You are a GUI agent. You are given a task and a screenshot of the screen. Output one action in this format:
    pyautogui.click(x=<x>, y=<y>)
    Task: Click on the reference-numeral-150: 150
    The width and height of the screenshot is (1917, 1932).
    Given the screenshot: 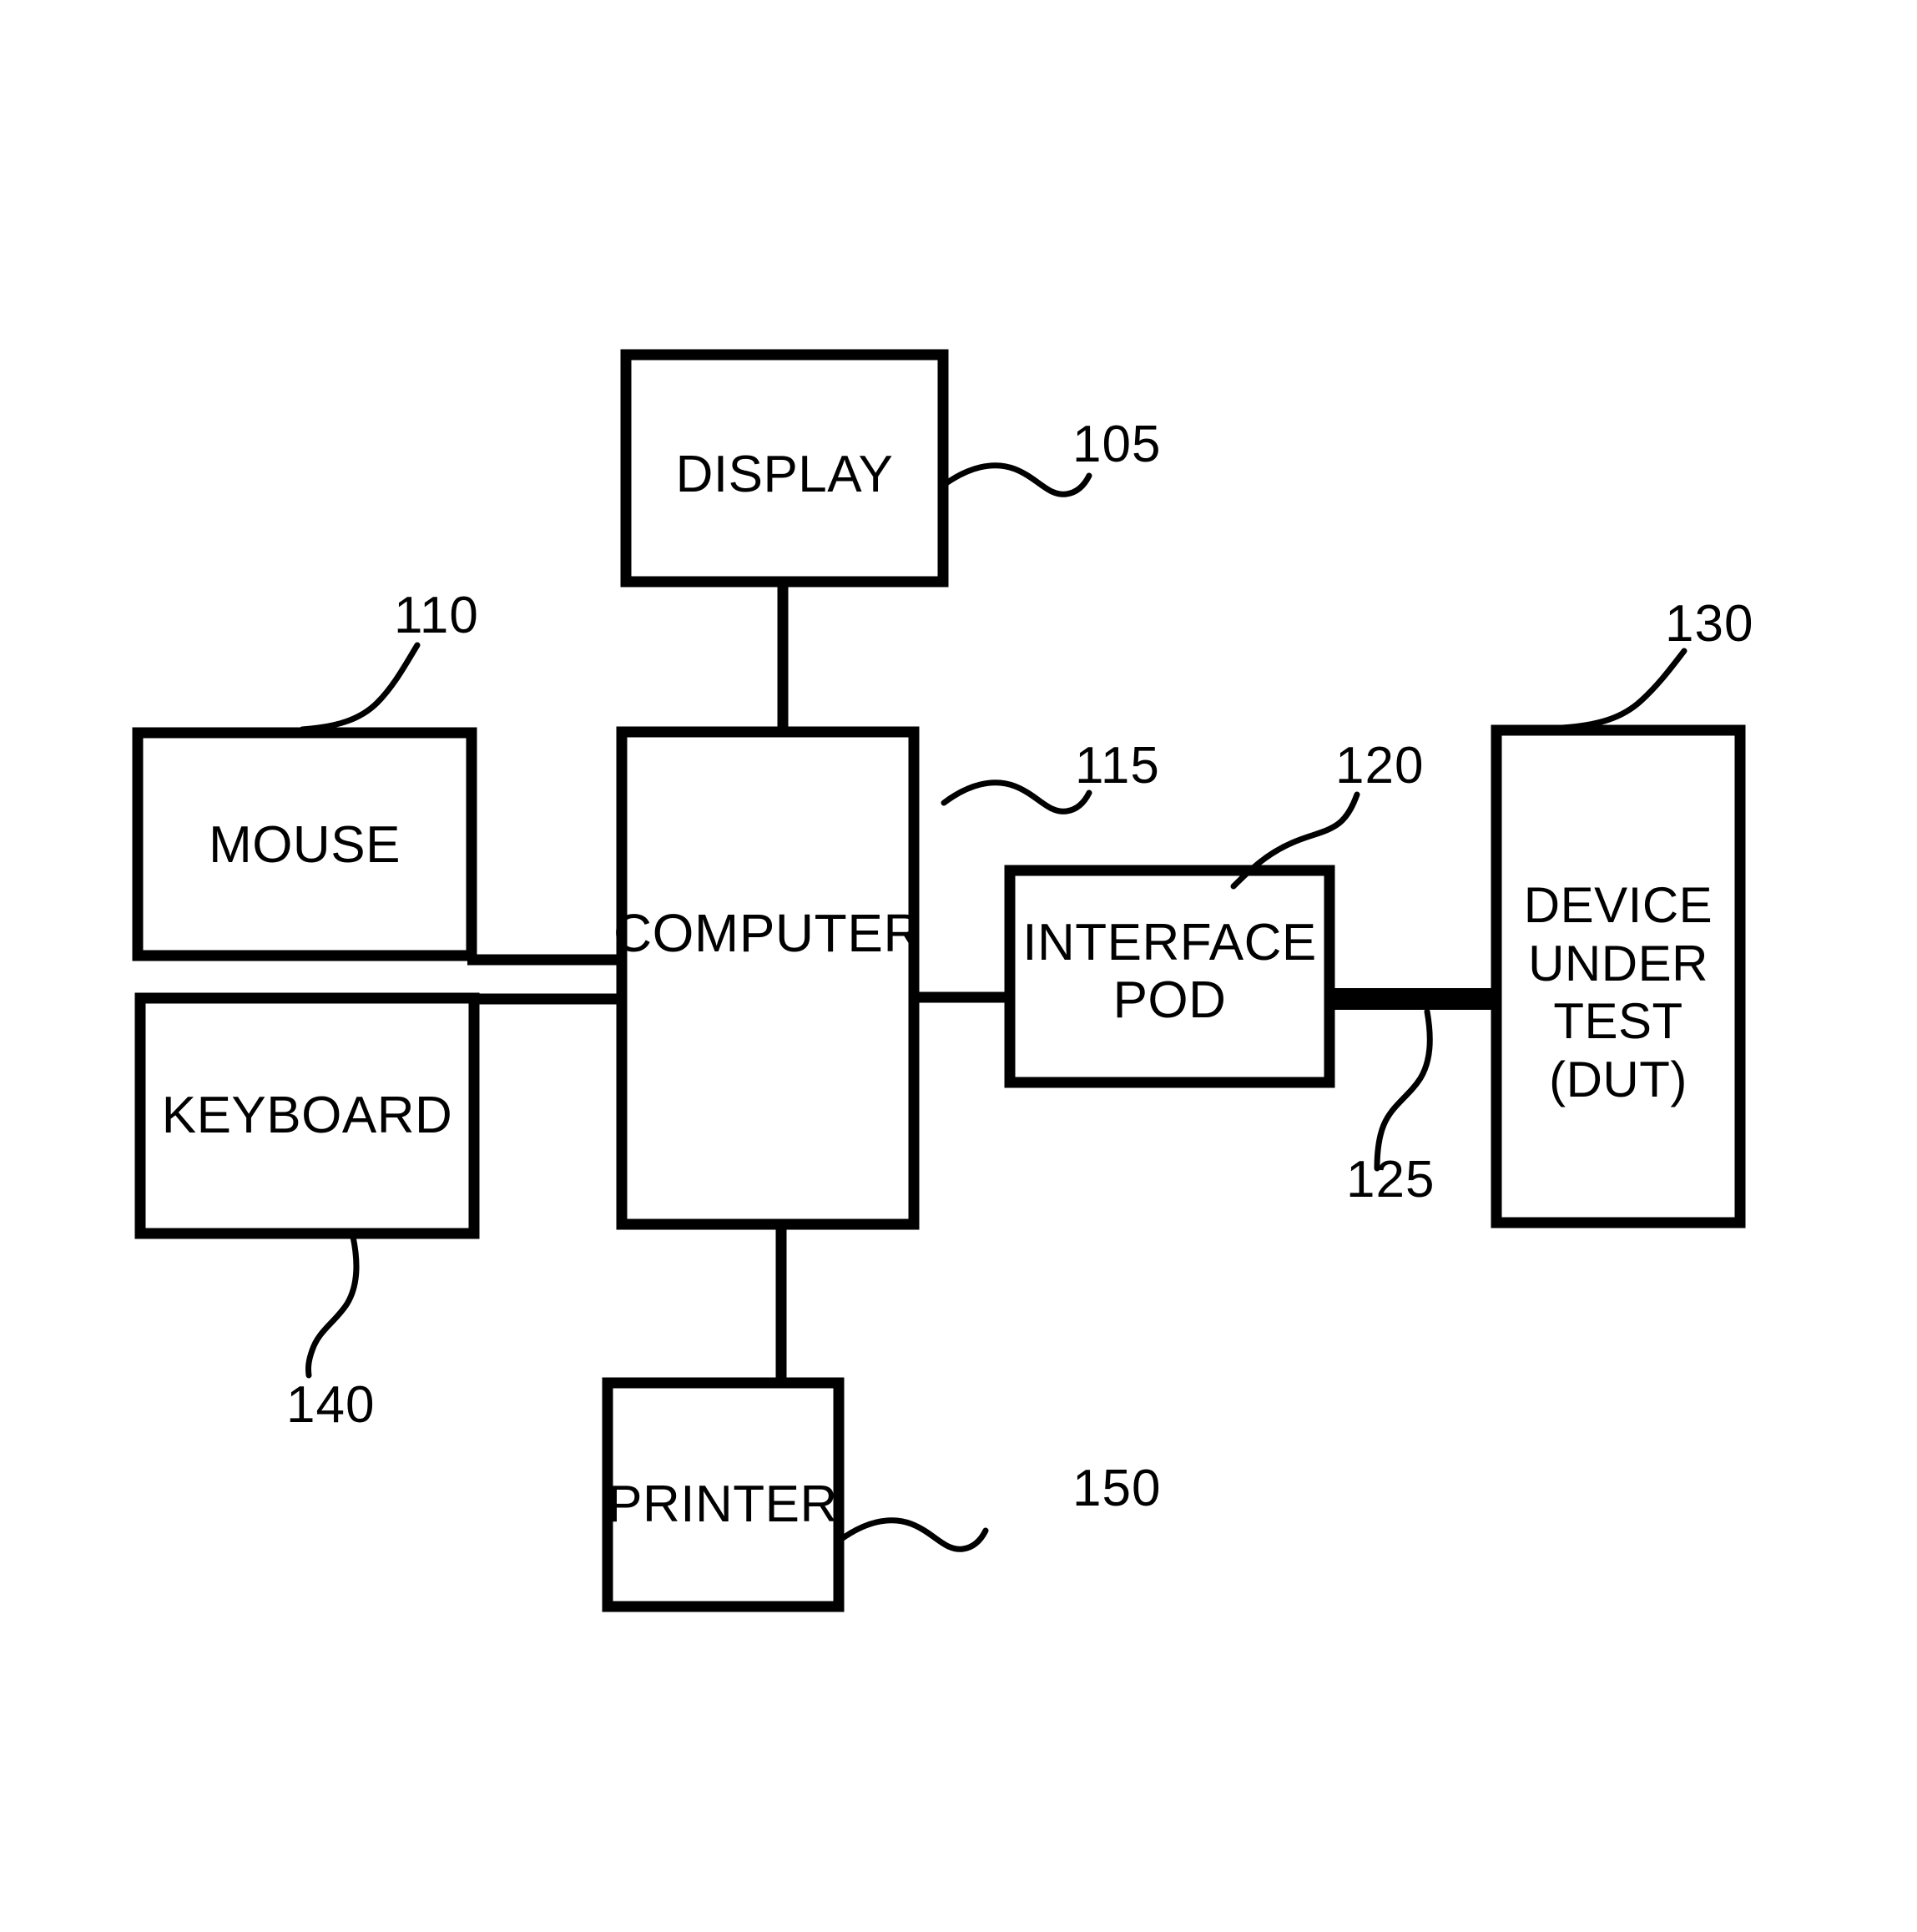 What is the action you would take?
    pyautogui.click(x=1117, y=1489)
    